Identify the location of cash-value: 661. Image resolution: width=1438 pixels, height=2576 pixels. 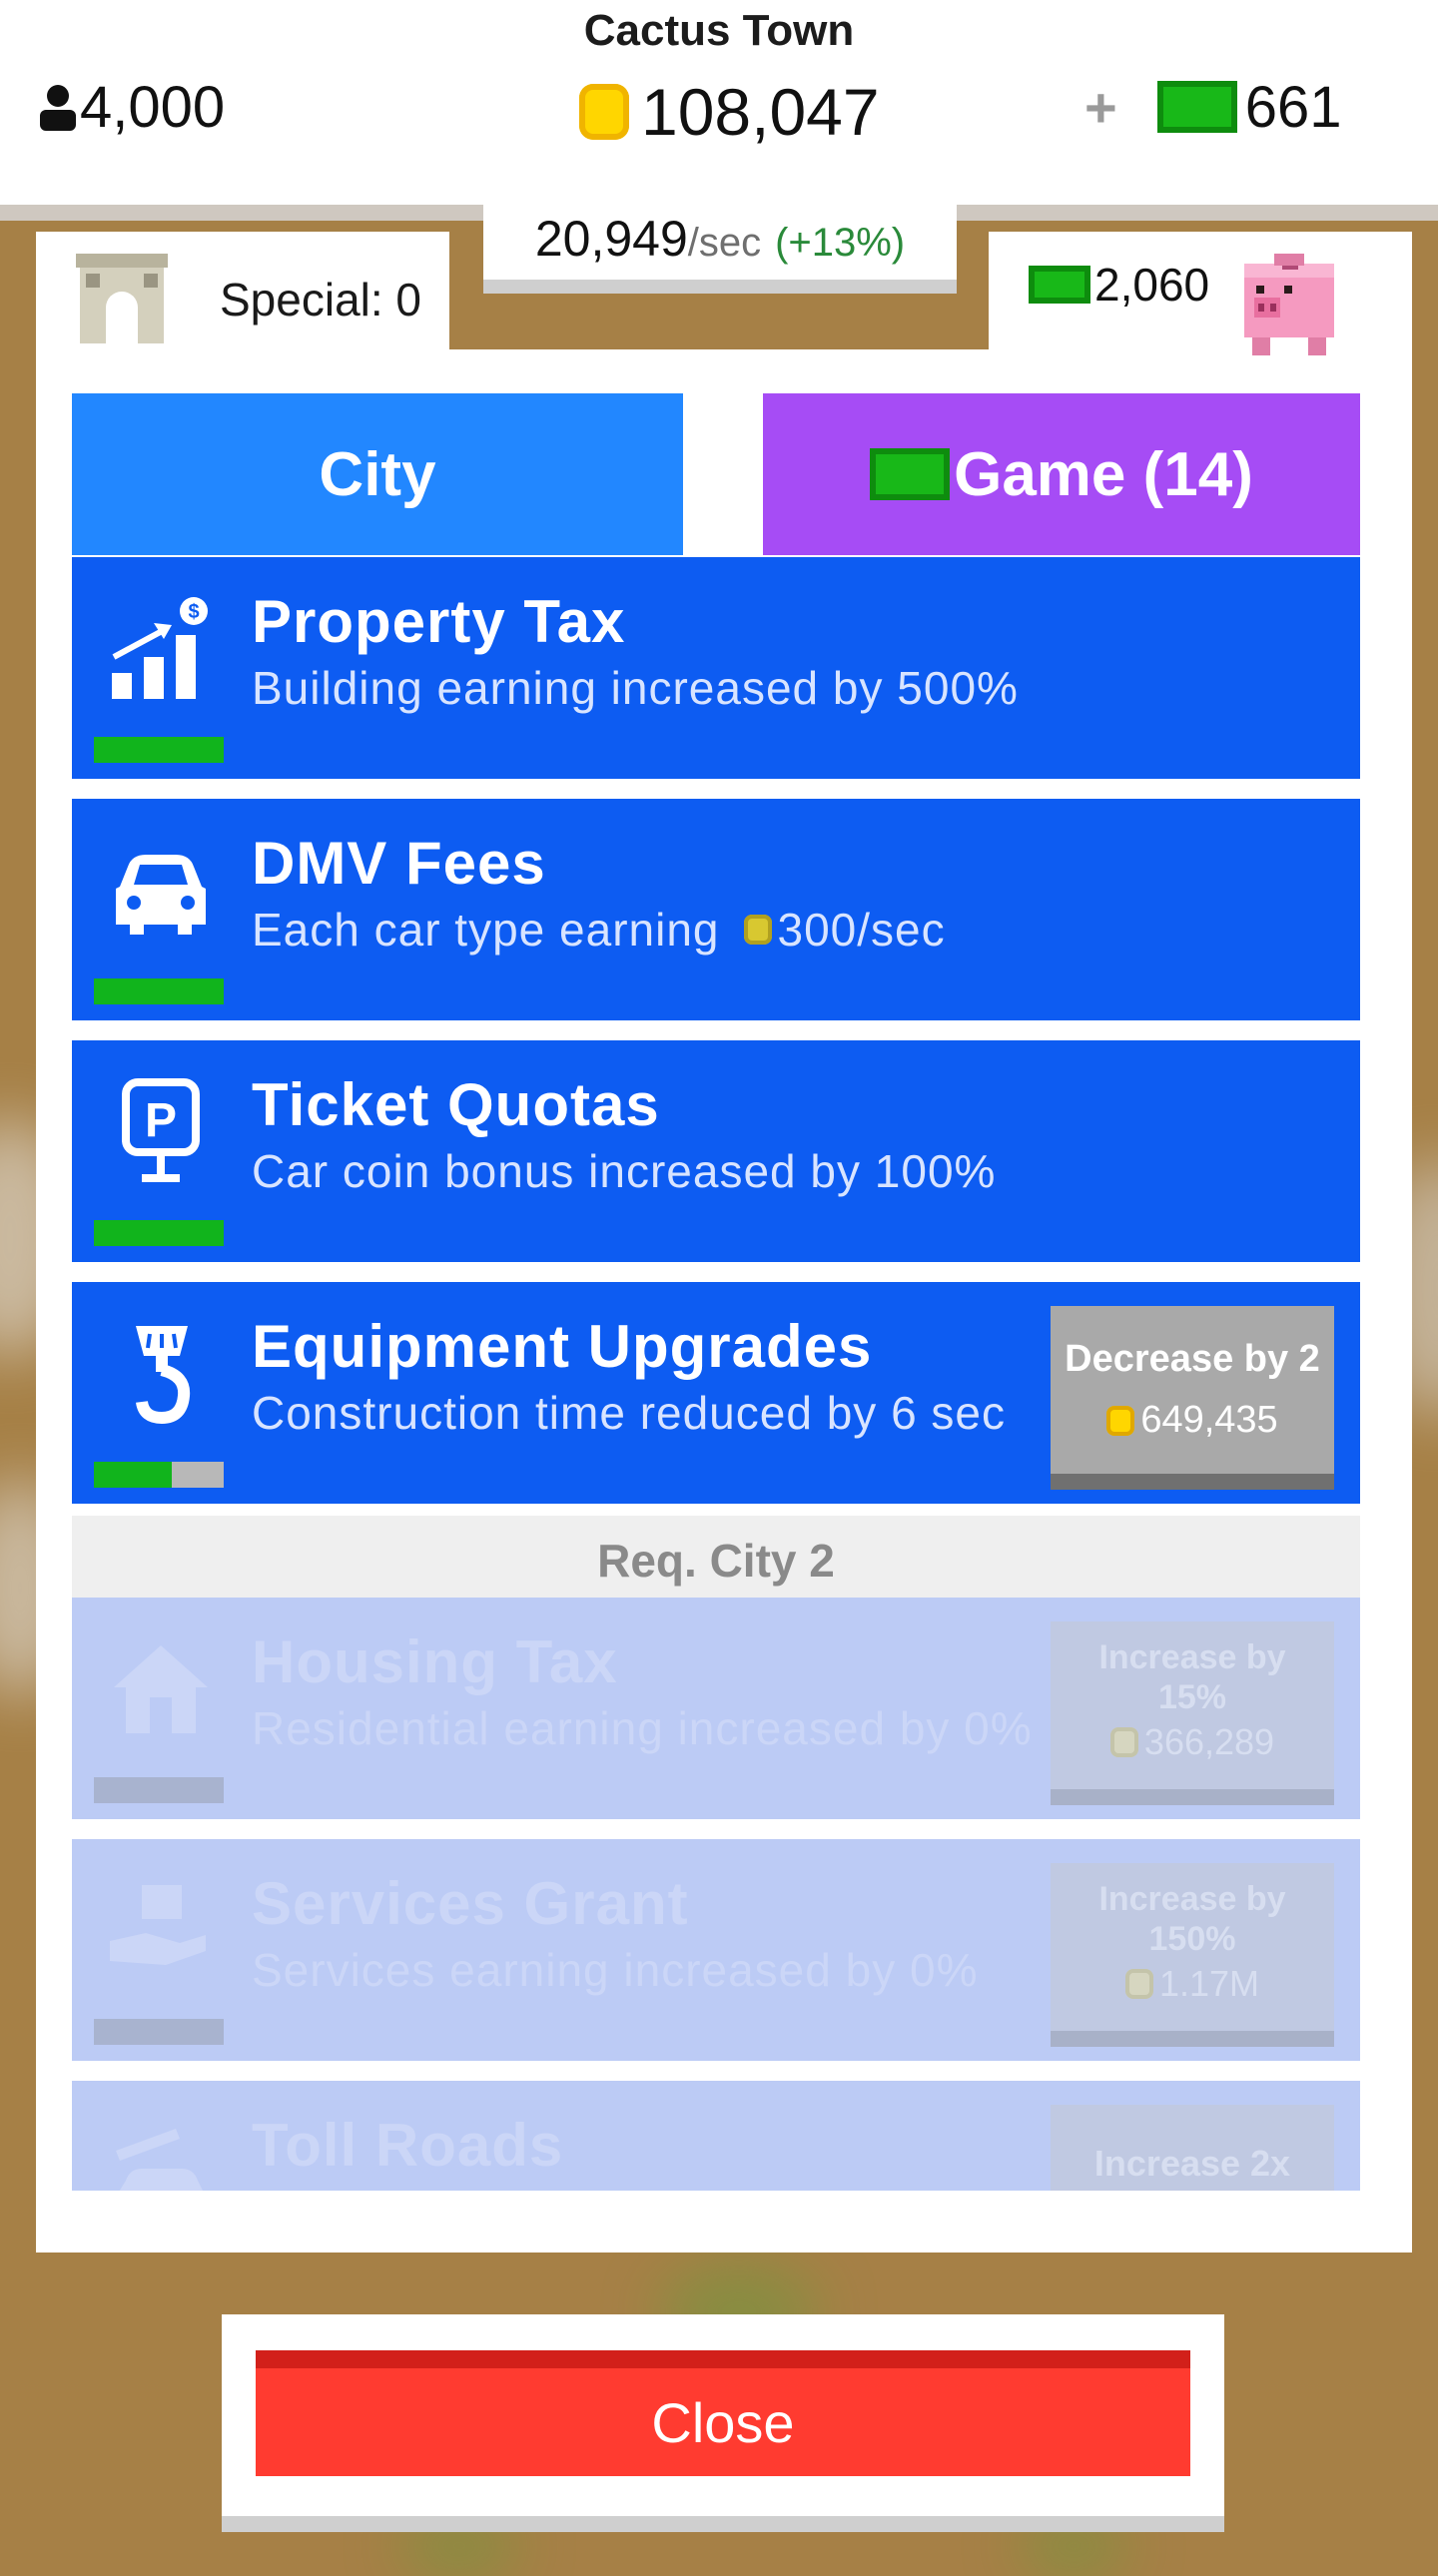
(1293, 107).